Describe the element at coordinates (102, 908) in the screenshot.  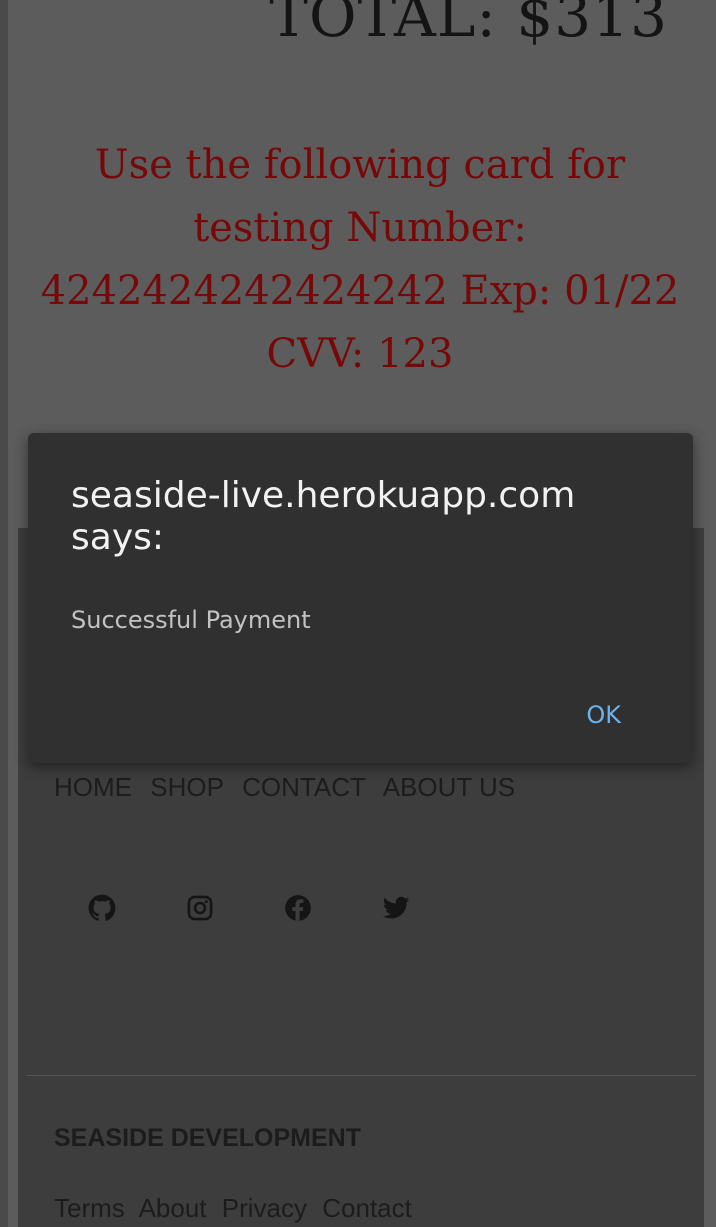
I see `github-icon` at that location.